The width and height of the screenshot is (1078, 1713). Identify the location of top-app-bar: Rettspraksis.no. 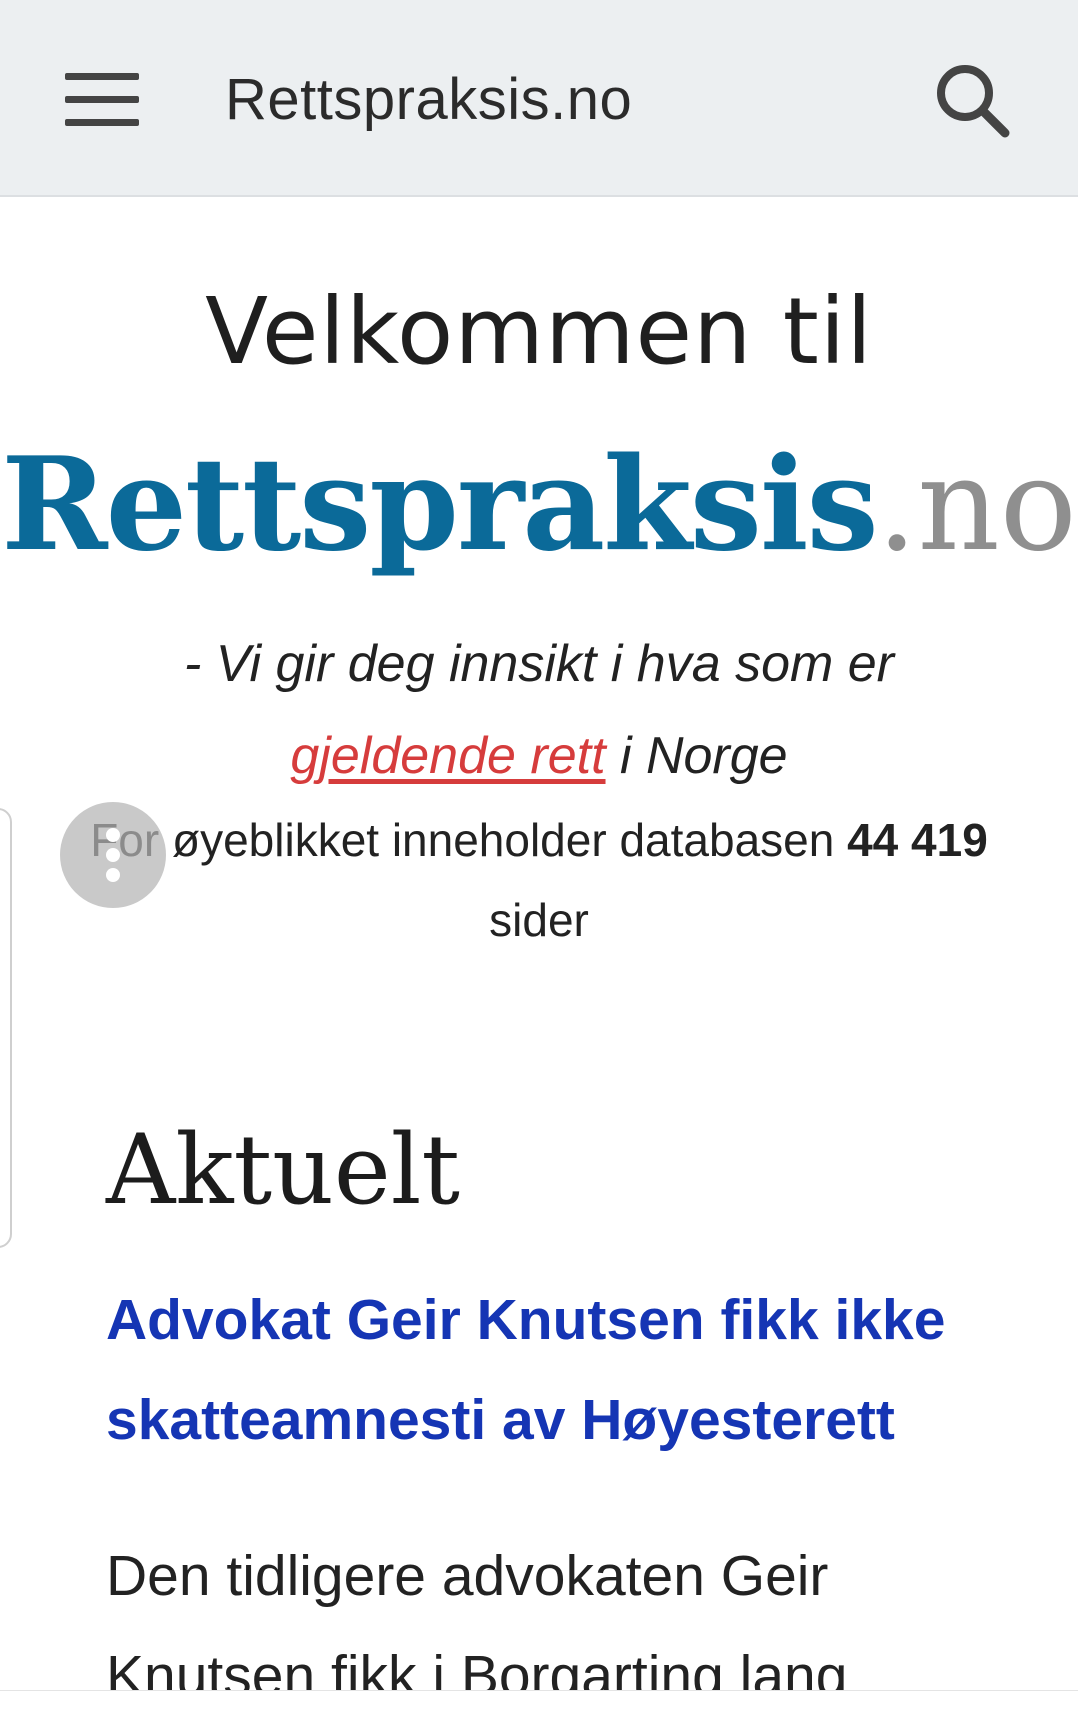
(539, 98).